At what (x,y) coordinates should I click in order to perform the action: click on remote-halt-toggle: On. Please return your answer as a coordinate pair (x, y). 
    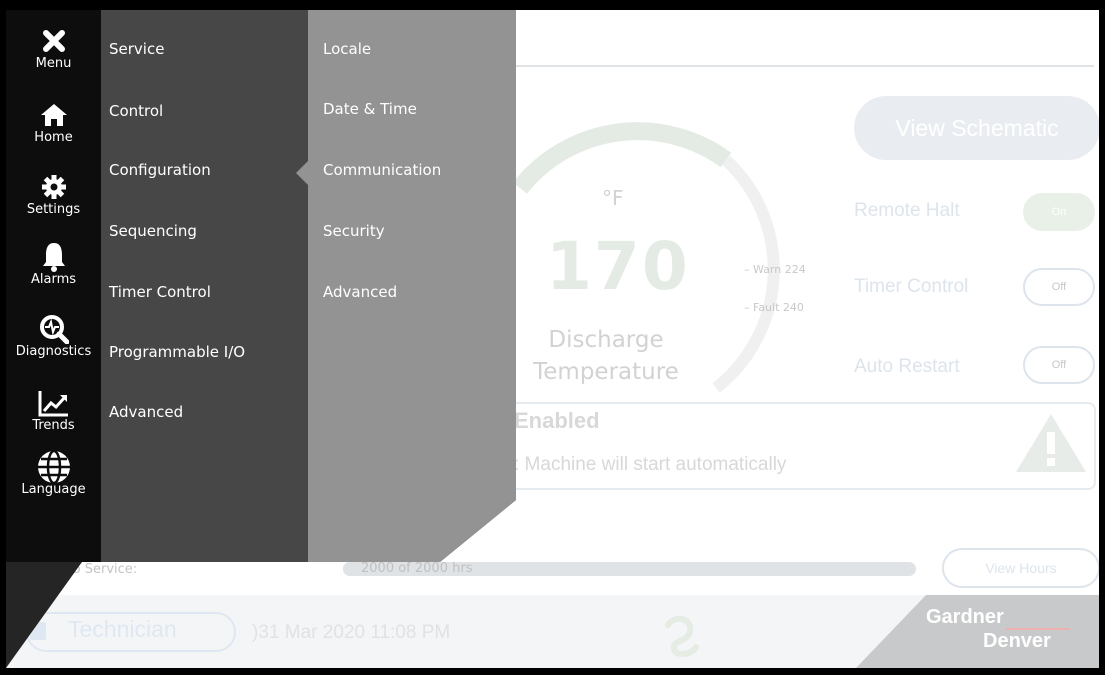
    Looking at the image, I should click on (1059, 212).